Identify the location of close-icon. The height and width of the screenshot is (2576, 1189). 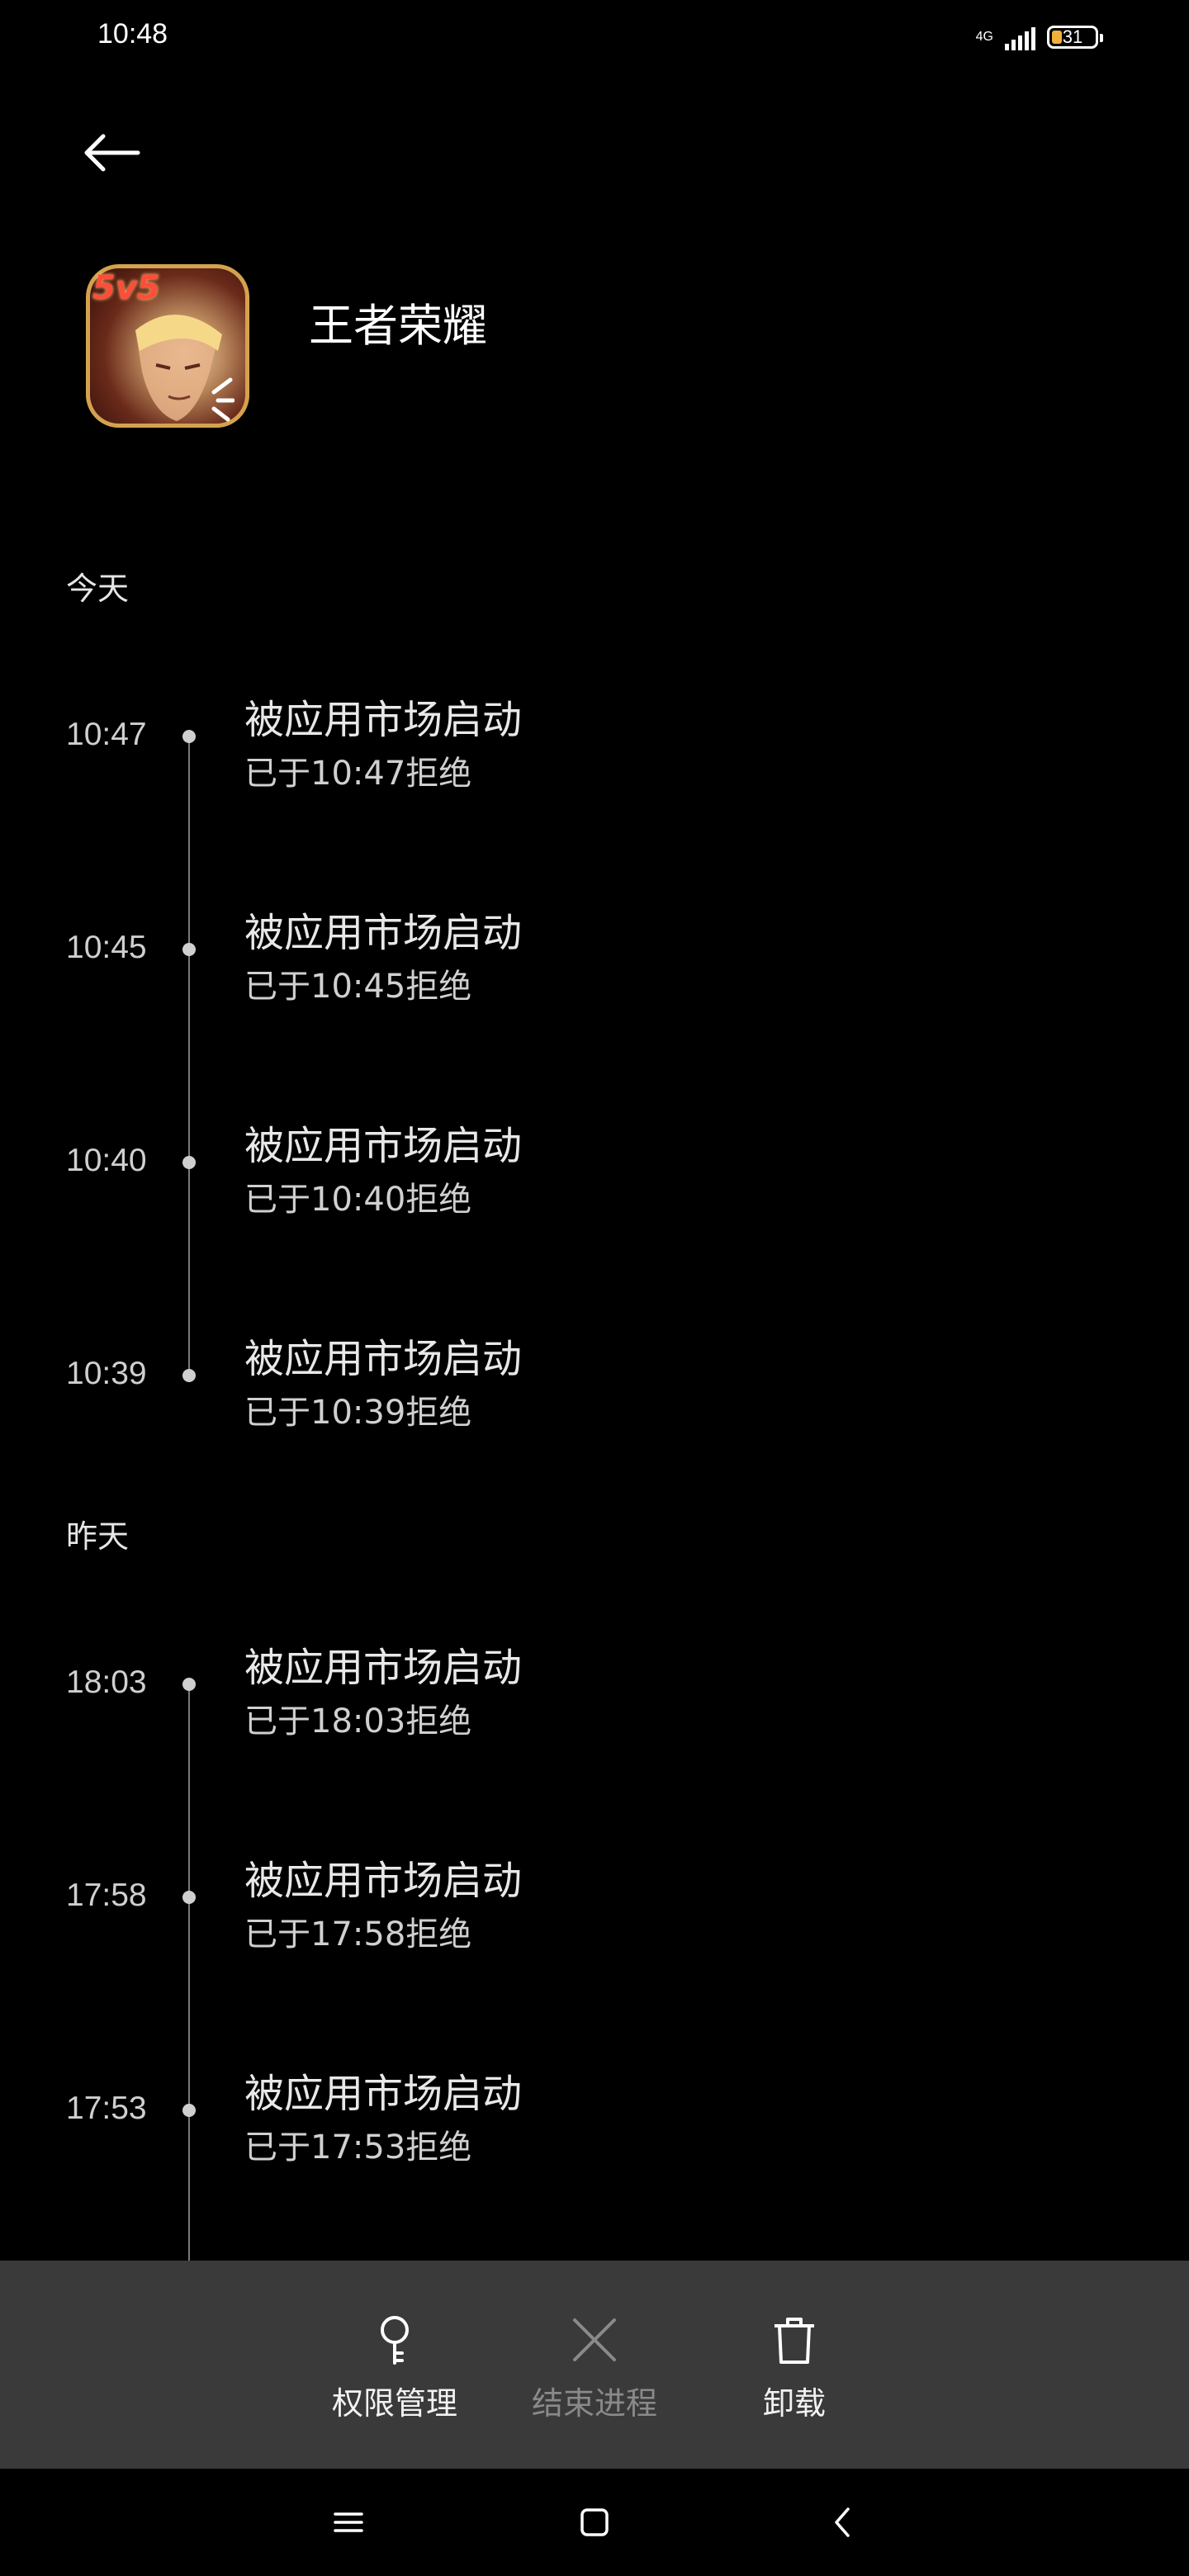
(594, 2339).